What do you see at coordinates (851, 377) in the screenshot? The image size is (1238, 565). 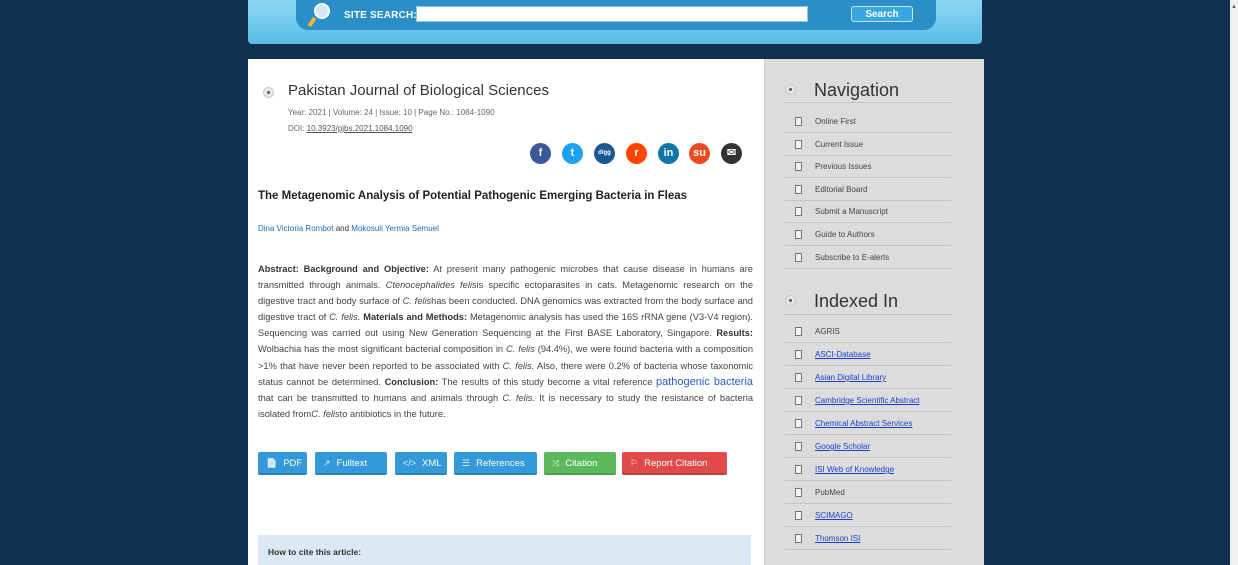 I see `indexed-item-label: Asian Digital Library` at bounding box center [851, 377].